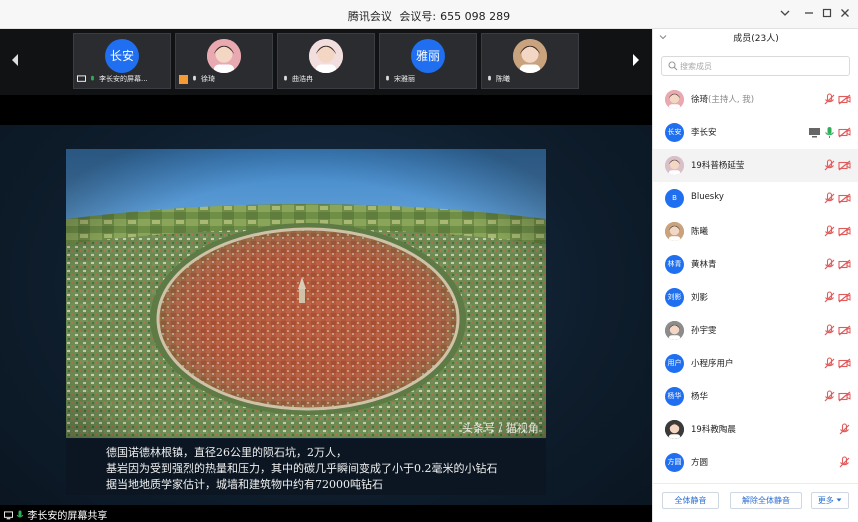  I want to click on member-name-text: 小程序用户, so click(712, 364).